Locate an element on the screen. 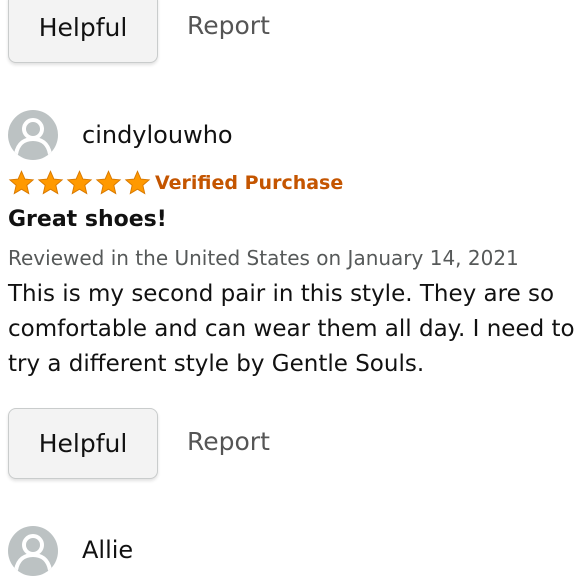 This screenshot has height=579, width=580. report-link: Report is located at coordinates (228, 442).